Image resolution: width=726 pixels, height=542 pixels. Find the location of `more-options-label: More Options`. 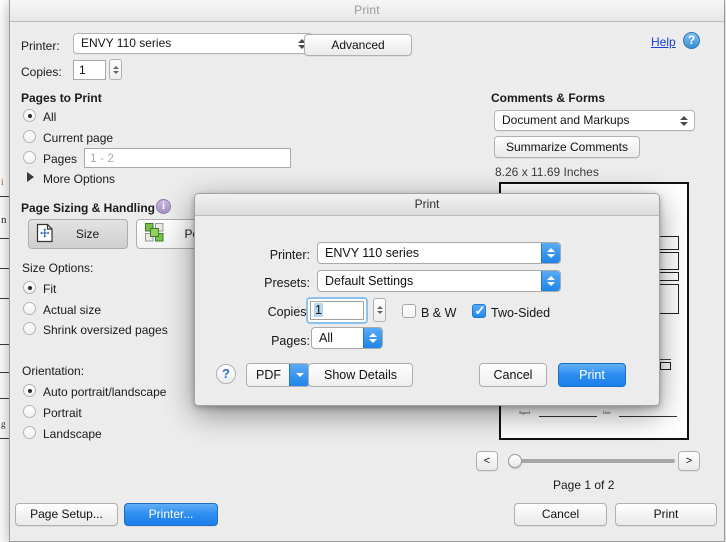

more-options-label: More Options is located at coordinates (79, 179).